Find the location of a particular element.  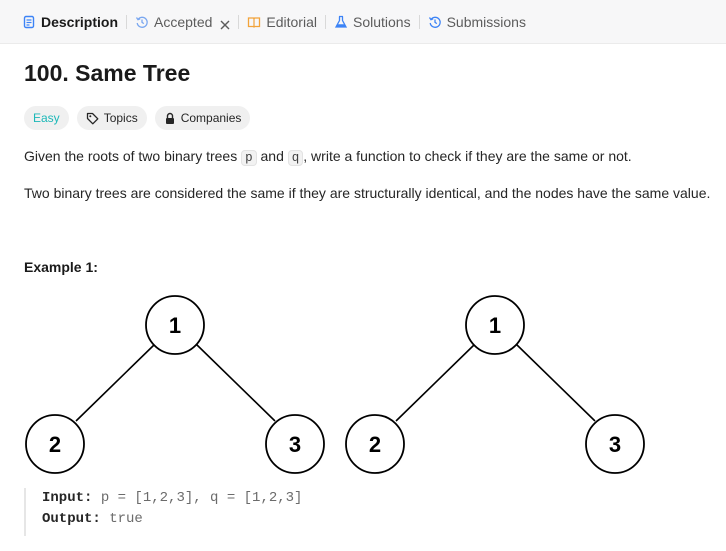

input-value: p = [1,2,3], q = [1,2,3] is located at coordinates (201, 498).